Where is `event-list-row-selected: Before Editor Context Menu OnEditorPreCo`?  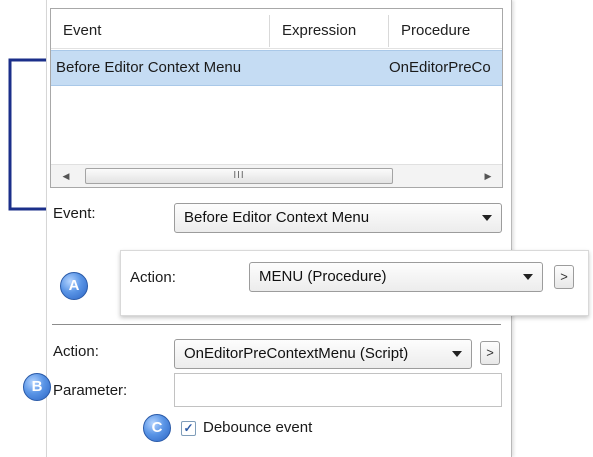
event-list-row-selected: Before Editor Context Menu OnEditorPreCo is located at coordinates (276, 68).